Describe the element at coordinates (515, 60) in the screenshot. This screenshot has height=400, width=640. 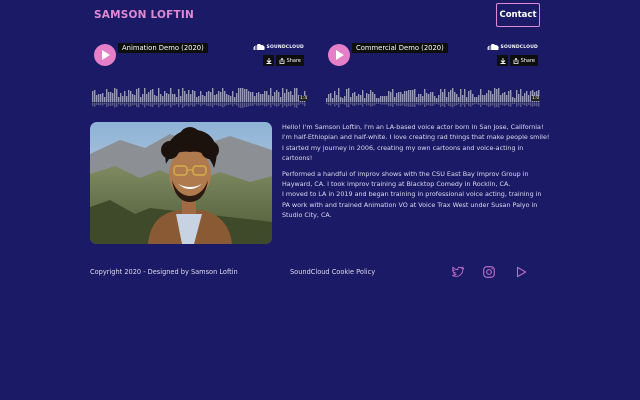
I see `share-icon` at that location.